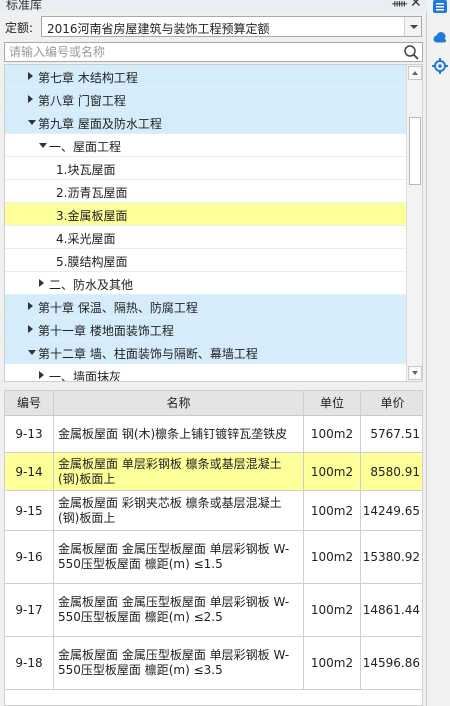 The image size is (450, 706). What do you see at coordinates (85, 147) in the screenshot?
I see `tree-item-label: 一、屋面工程` at bounding box center [85, 147].